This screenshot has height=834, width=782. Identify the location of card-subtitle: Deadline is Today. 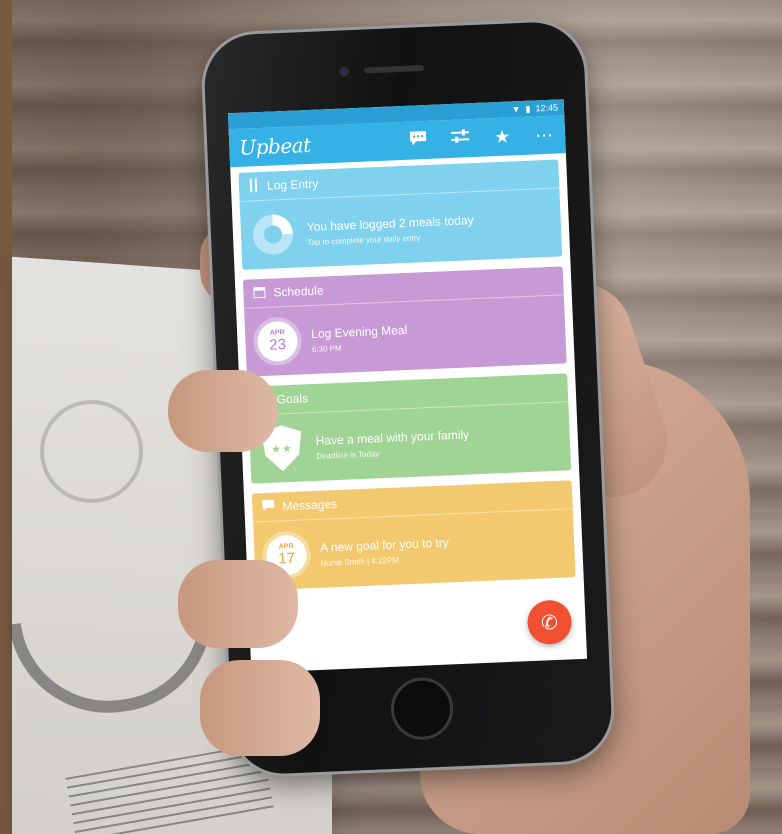
(348, 454).